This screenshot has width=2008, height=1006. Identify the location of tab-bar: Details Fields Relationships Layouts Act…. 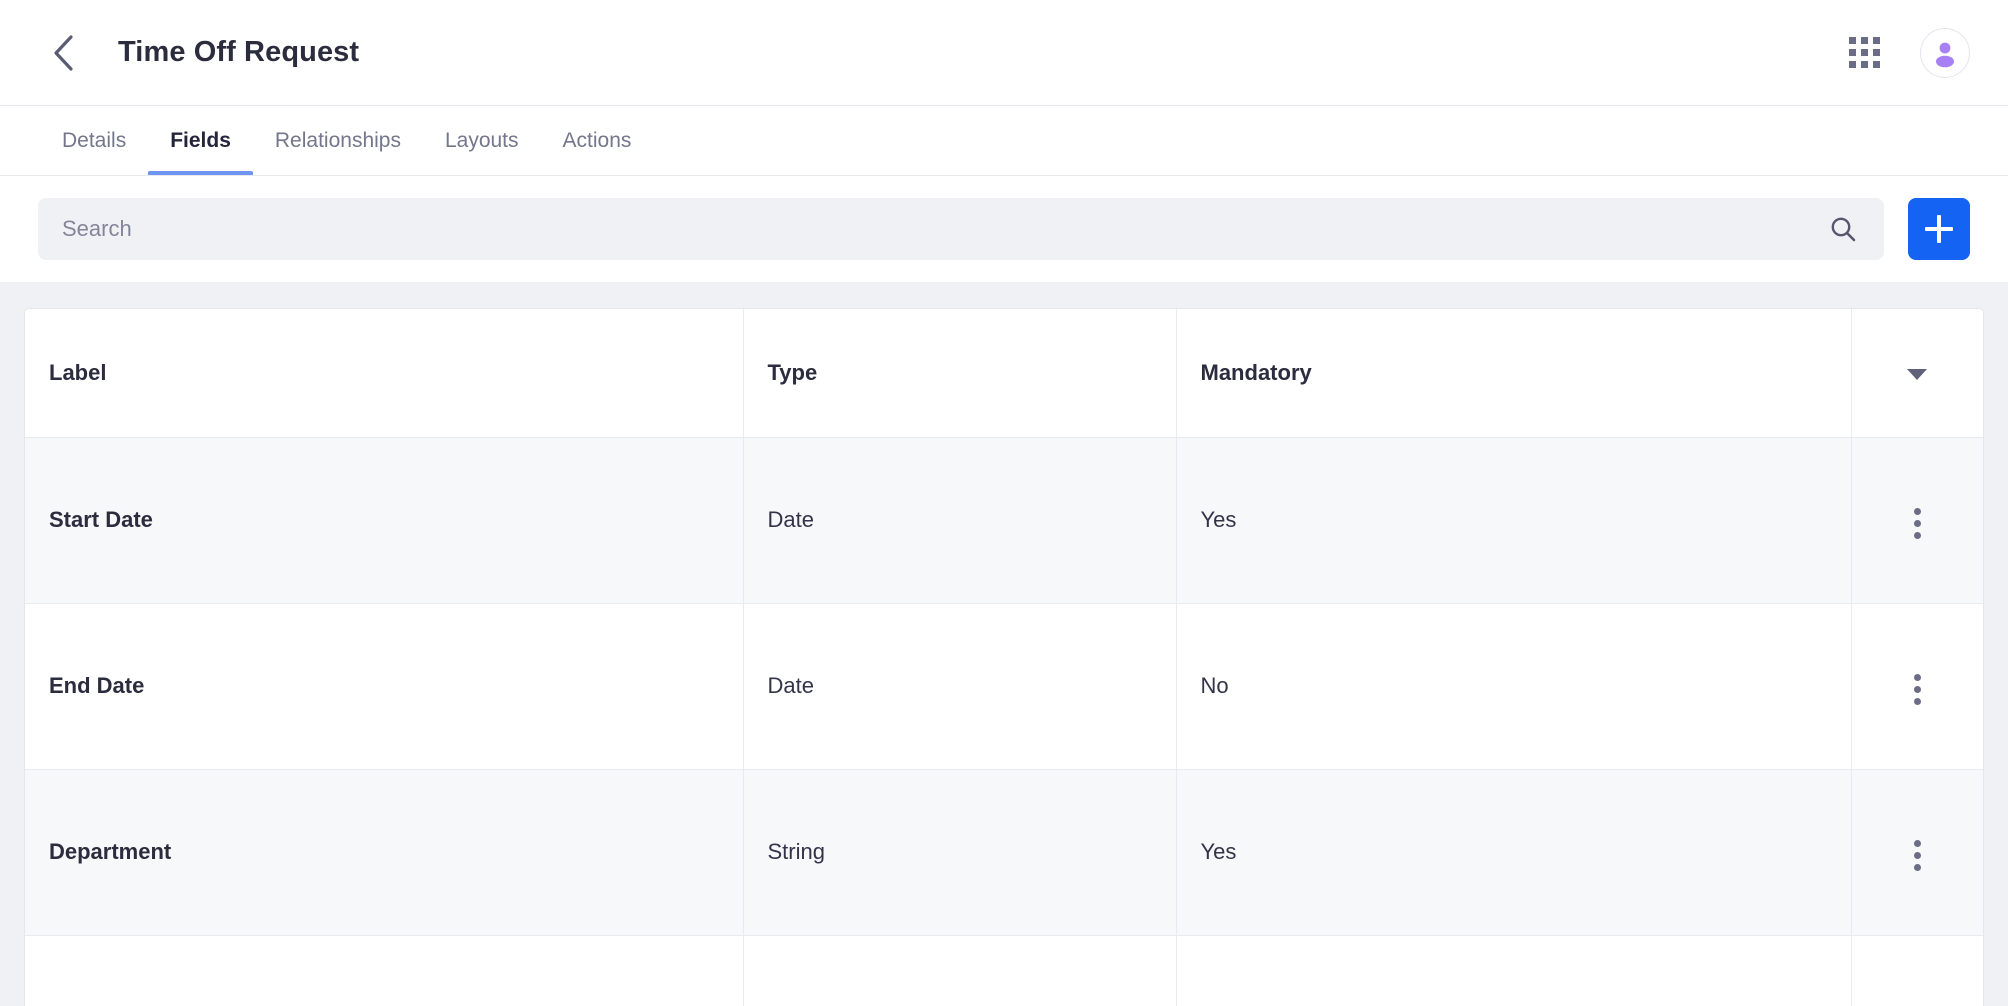
(1004, 141).